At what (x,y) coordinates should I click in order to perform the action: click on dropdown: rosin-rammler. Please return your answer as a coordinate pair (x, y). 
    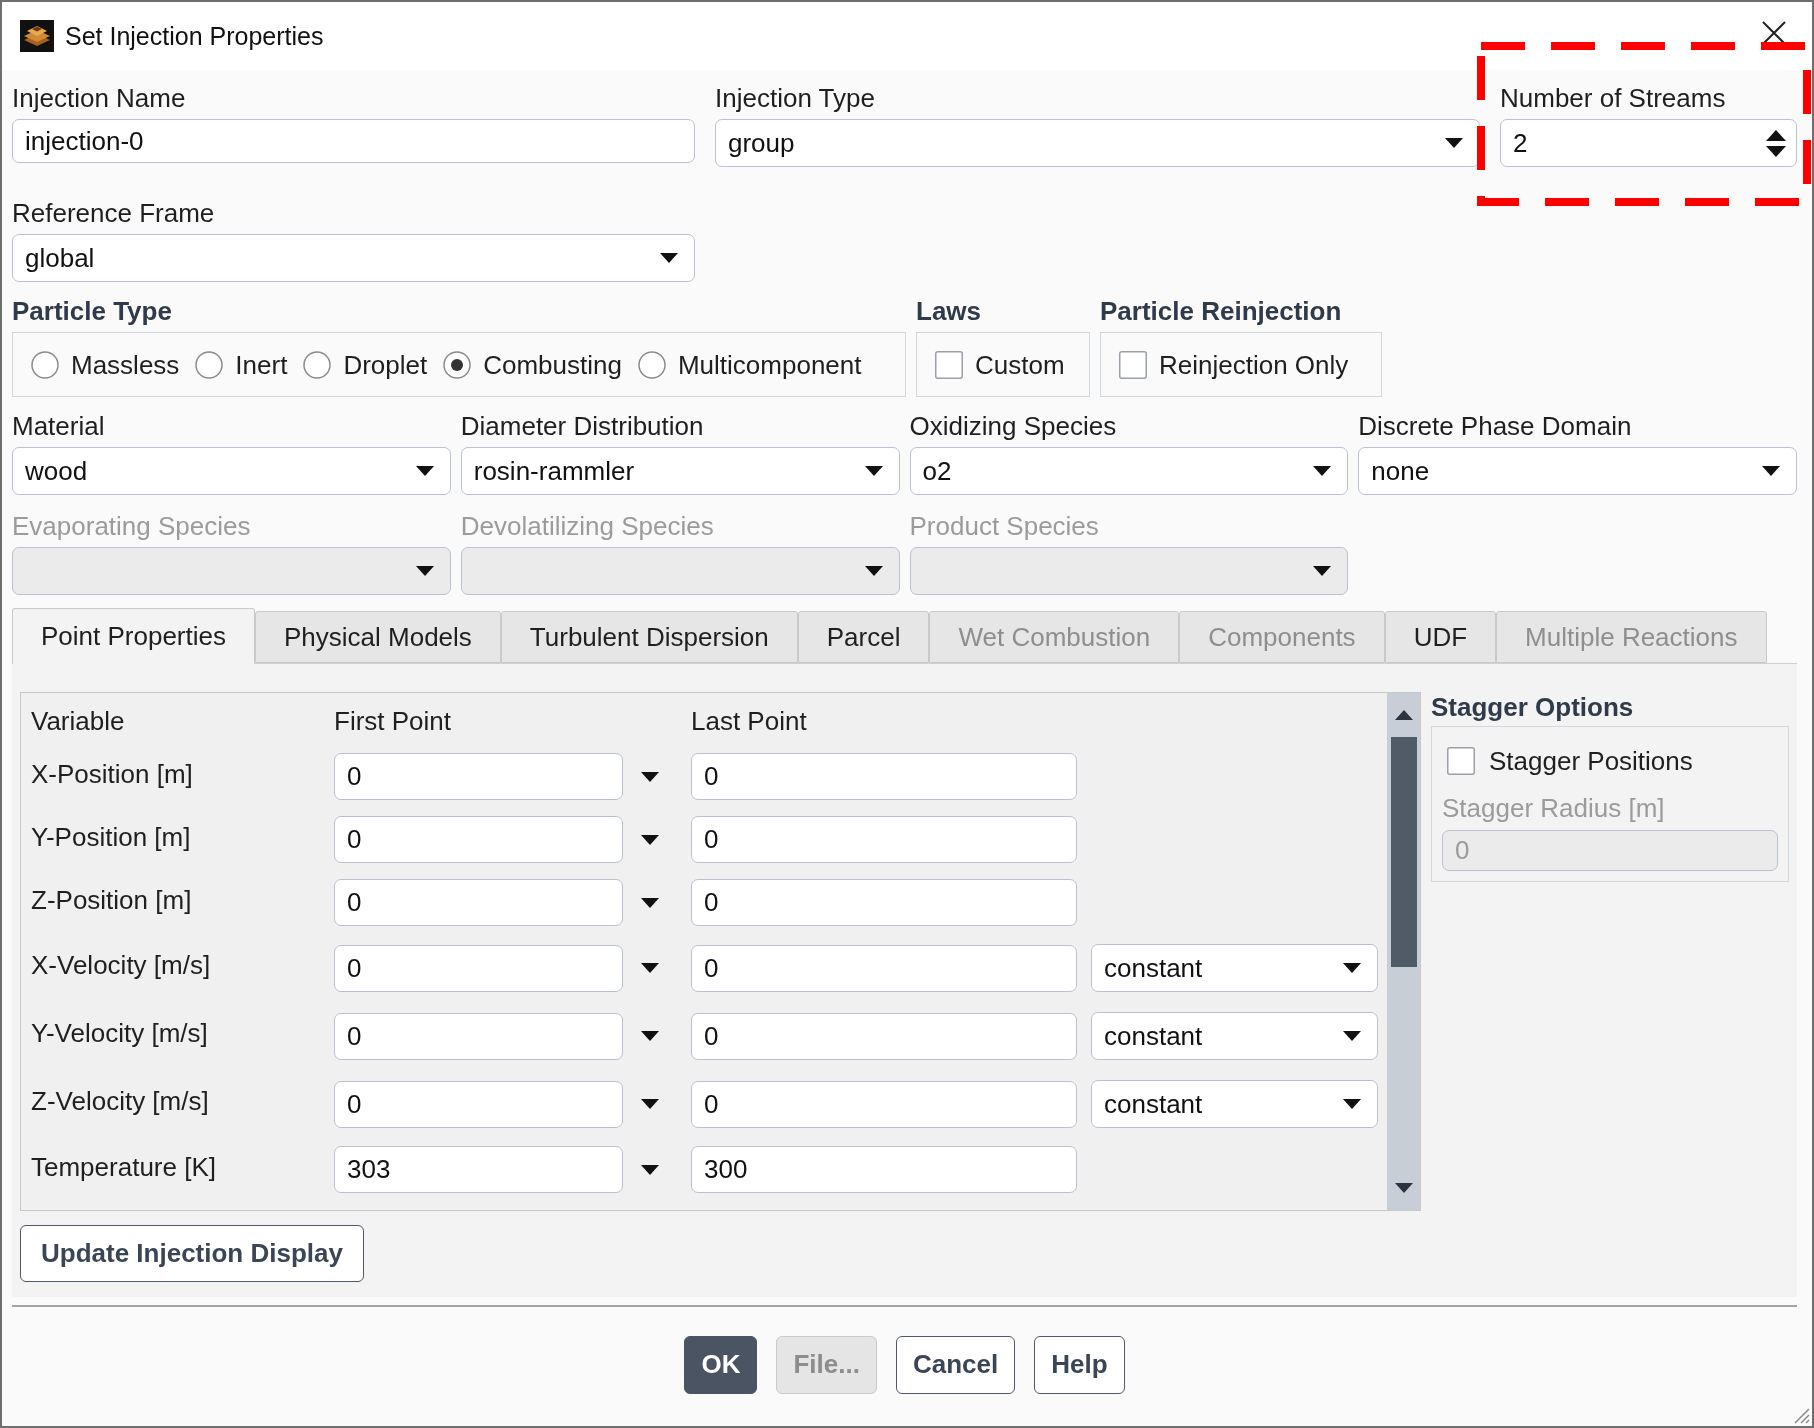
    Looking at the image, I should click on (680, 471).